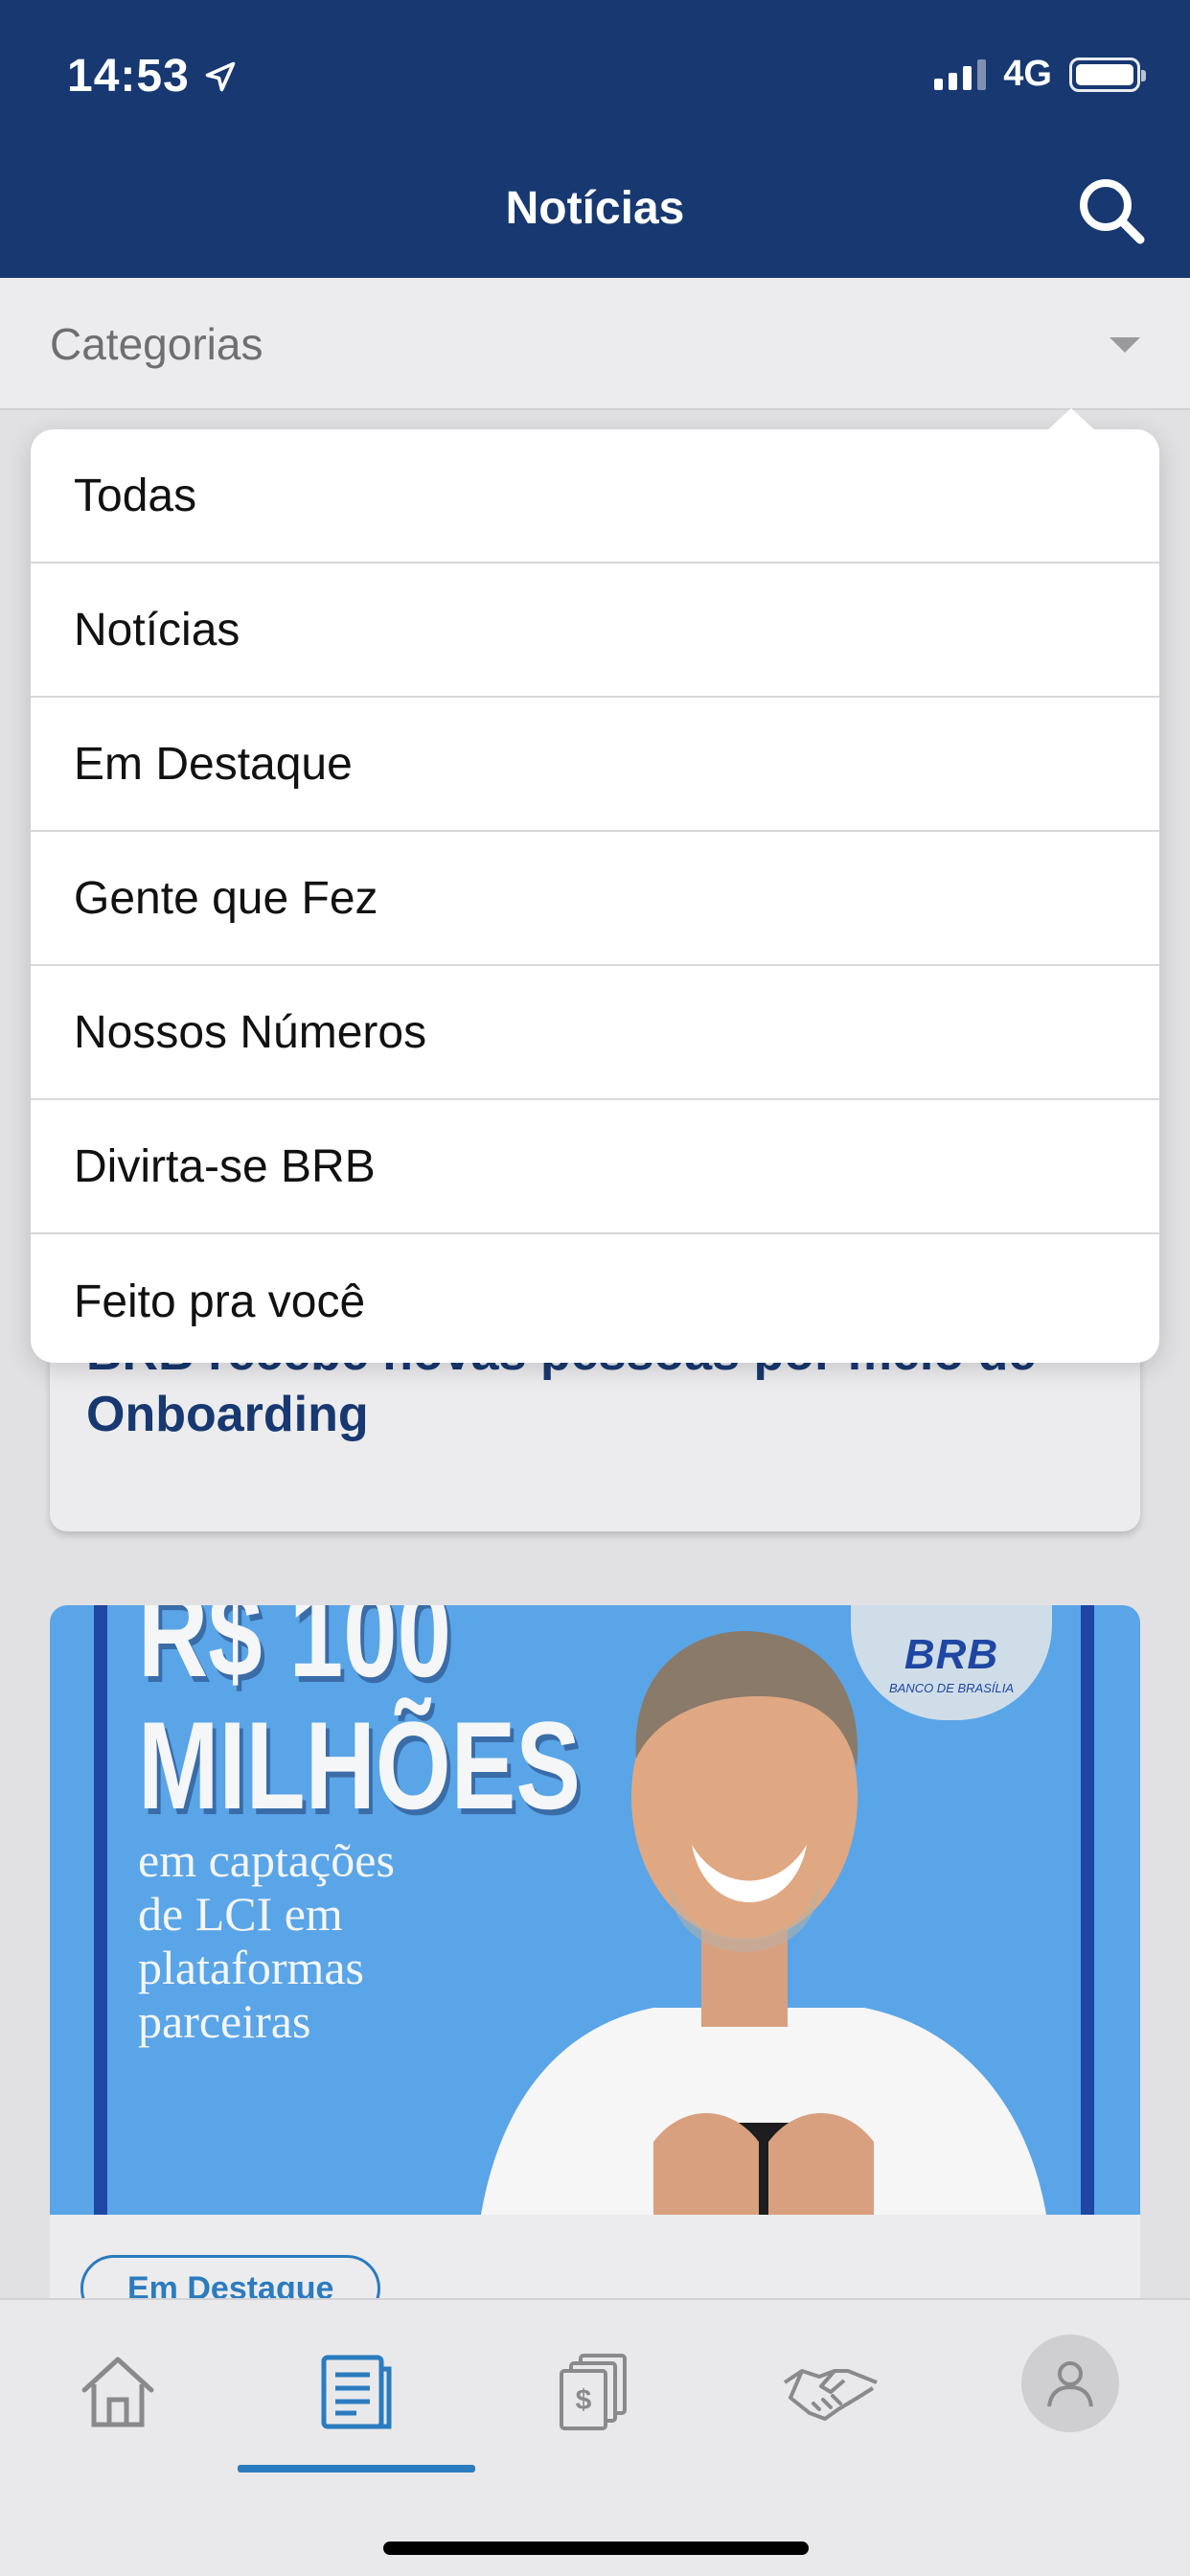 Image resolution: width=1190 pixels, height=2576 pixels. What do you see at coordinates (952, 1654) in the screenshot?
I see `brb-logo: BRB` at bounding box center [952, 1654].